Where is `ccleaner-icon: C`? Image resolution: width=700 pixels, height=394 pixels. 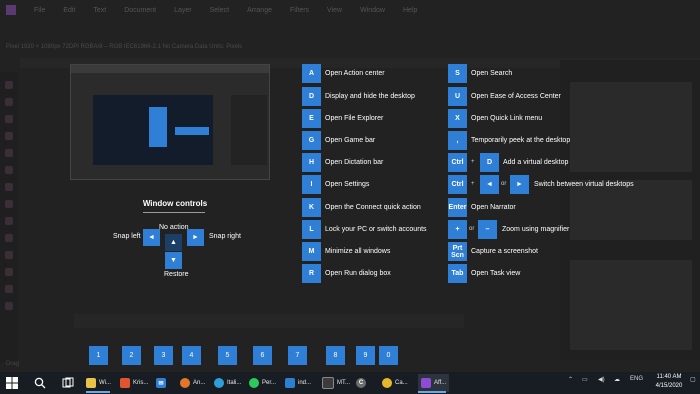
ccleaner-icon: C is located at coordinates (361, 383).